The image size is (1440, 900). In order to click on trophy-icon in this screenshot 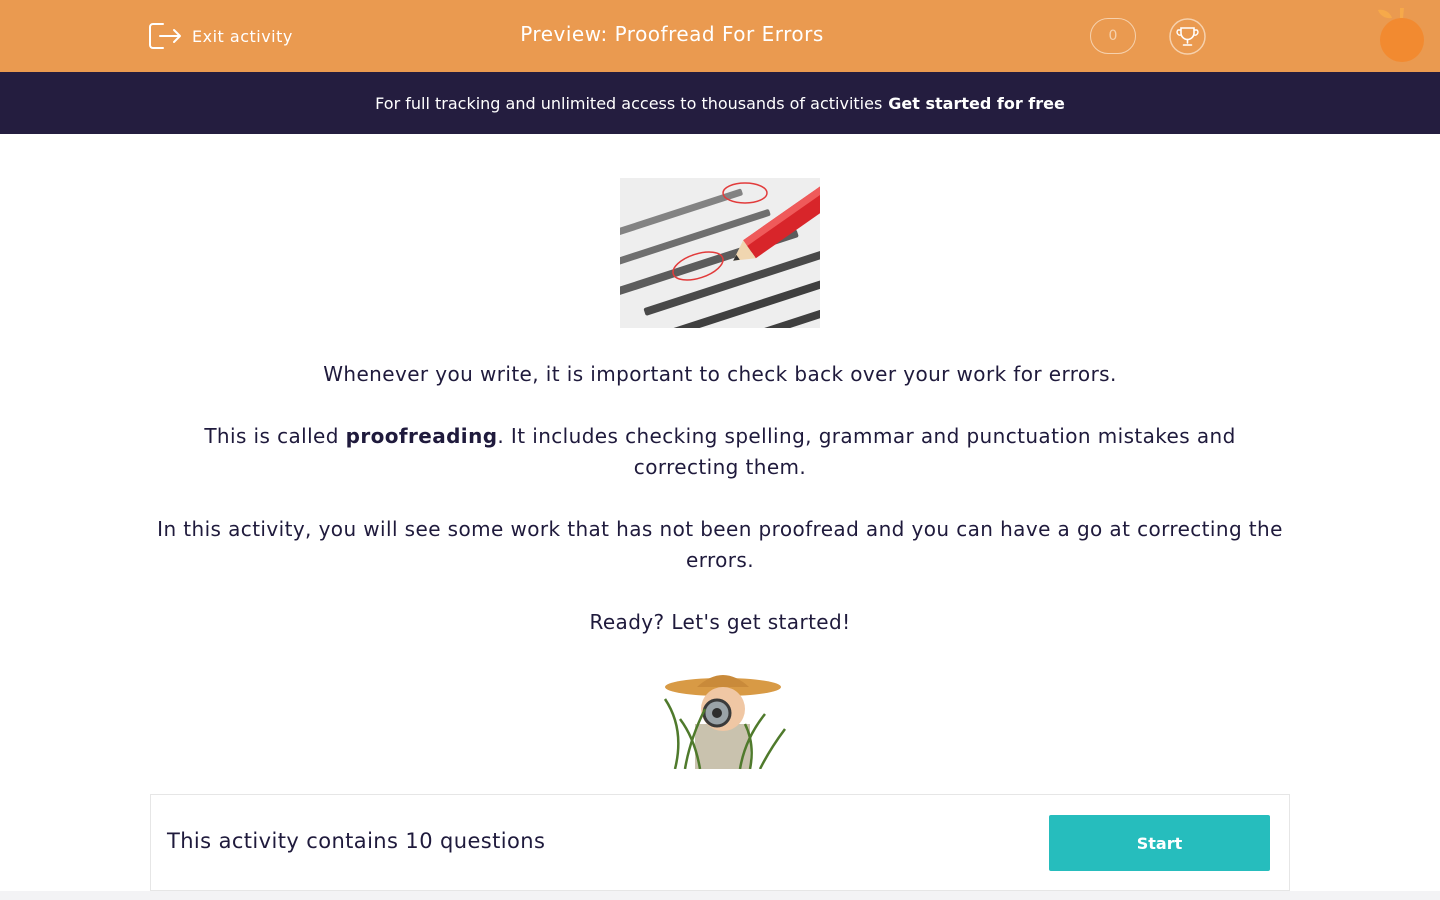, I will do `click(1187, 36)`.